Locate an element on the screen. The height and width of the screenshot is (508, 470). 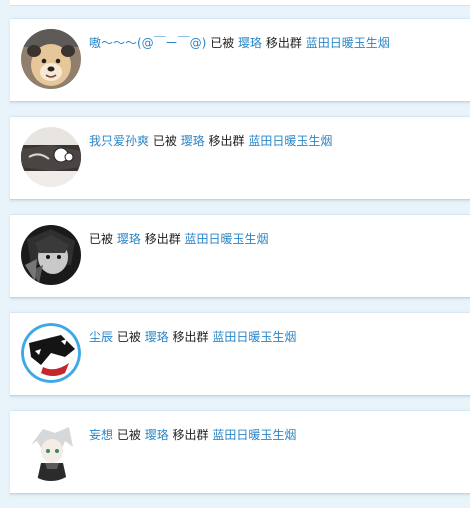
white-hair-avatar is located at coordinates (51, 451).